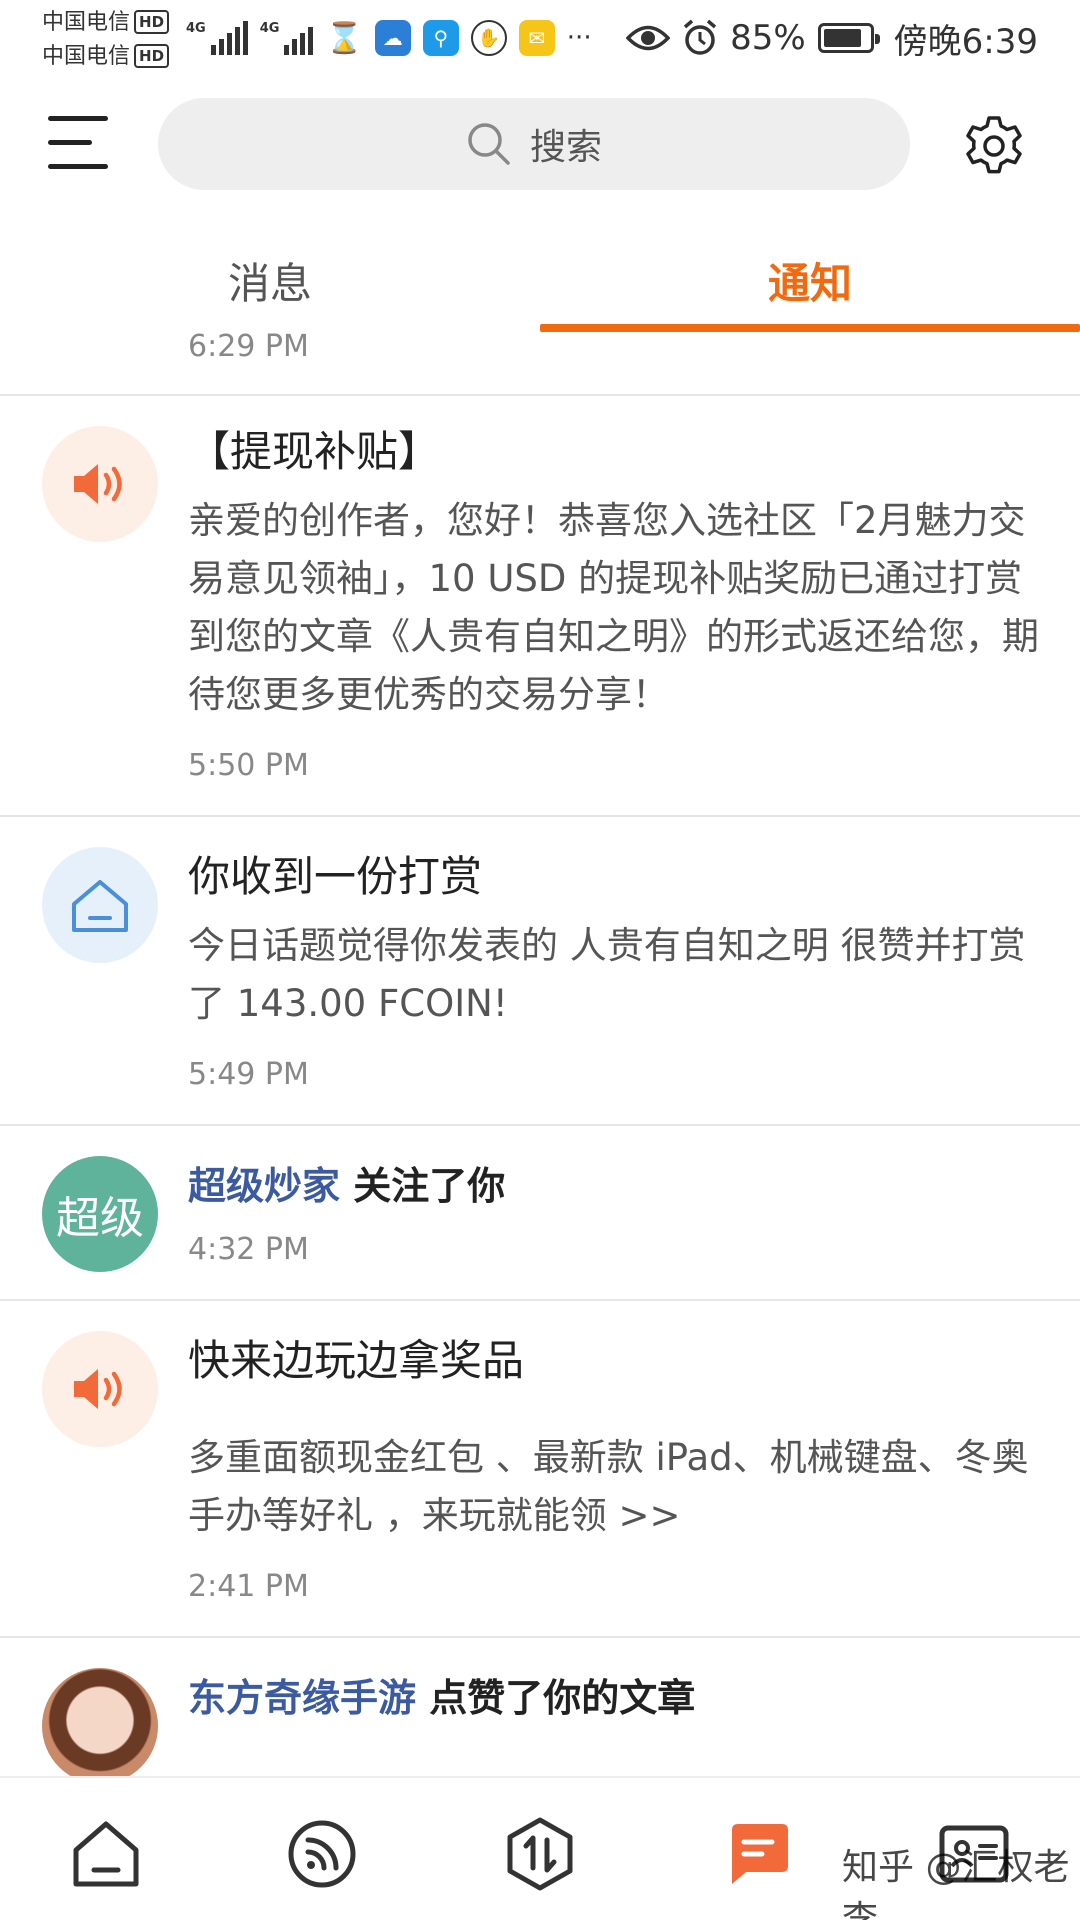 Image resolution: width=1080 pixels, height=1920 pixels. Describe the element at coordinates (648, 38) in the screenshot. I see `eye-icon` at that location.